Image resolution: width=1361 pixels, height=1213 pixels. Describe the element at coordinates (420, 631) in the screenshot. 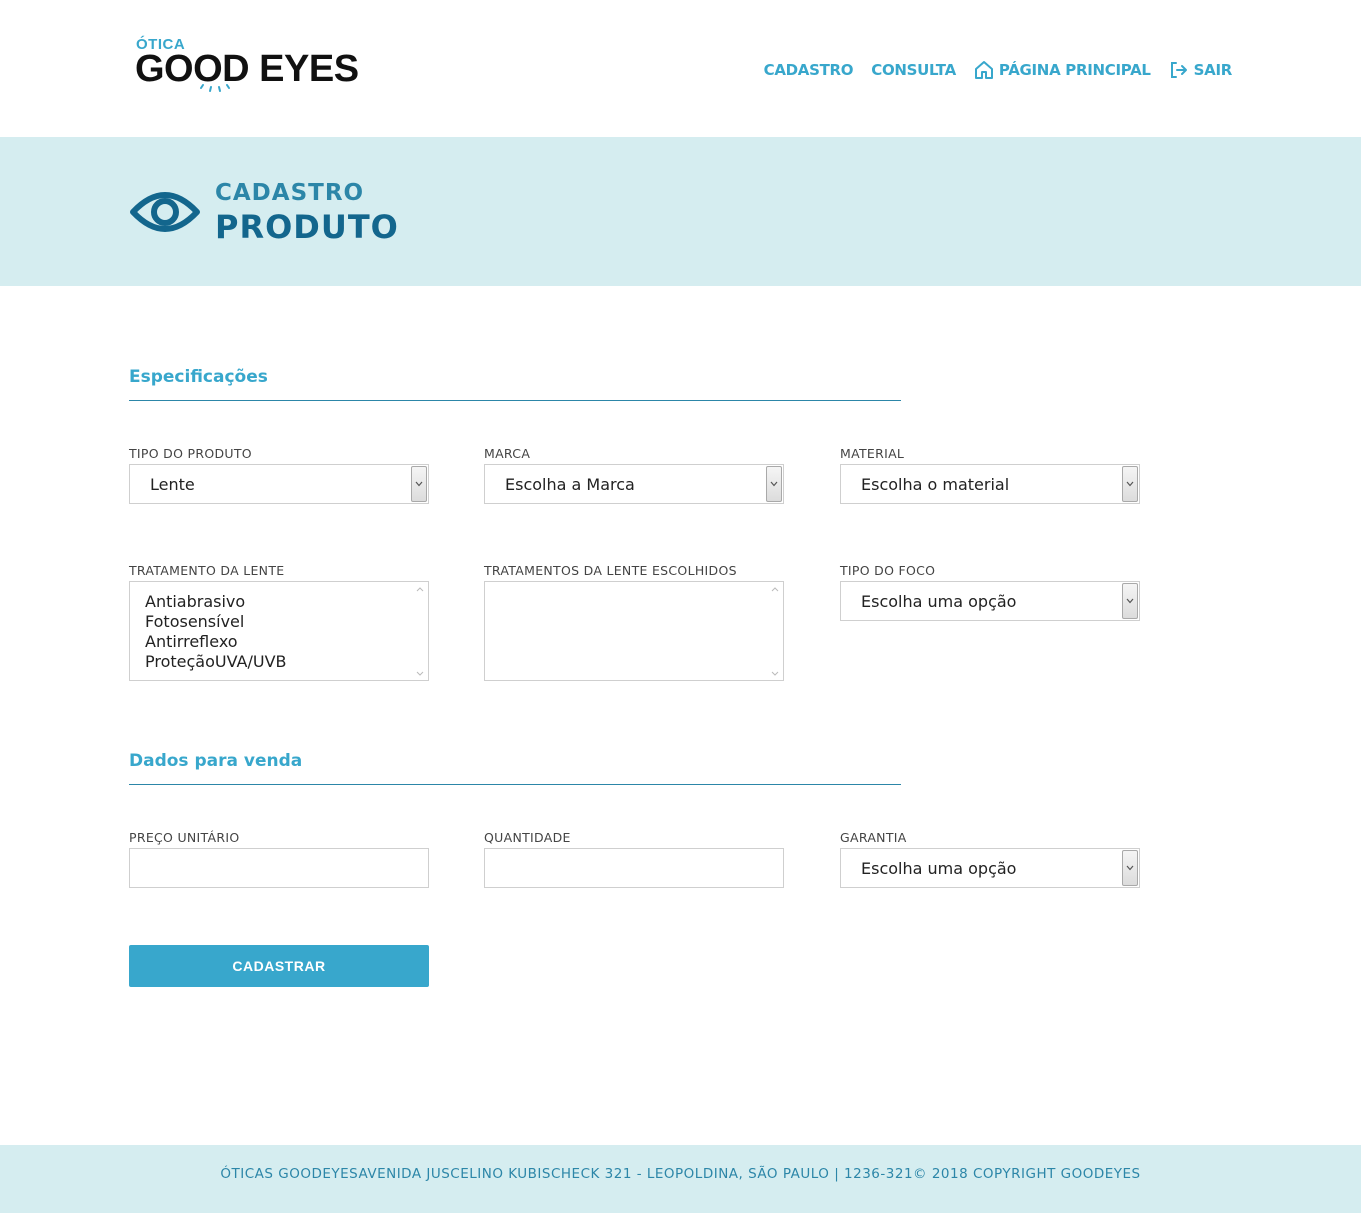

I see `tratamento-scrollbar` at that location.